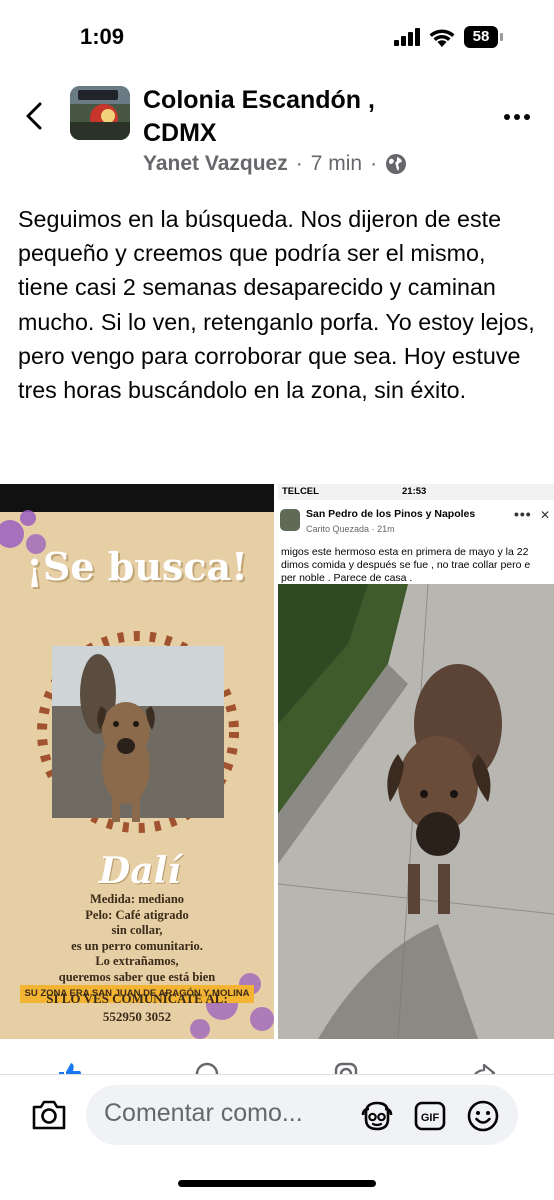 This screenshot has height=1200, width=554. I want to click on globe-icon, so click(396, 164).